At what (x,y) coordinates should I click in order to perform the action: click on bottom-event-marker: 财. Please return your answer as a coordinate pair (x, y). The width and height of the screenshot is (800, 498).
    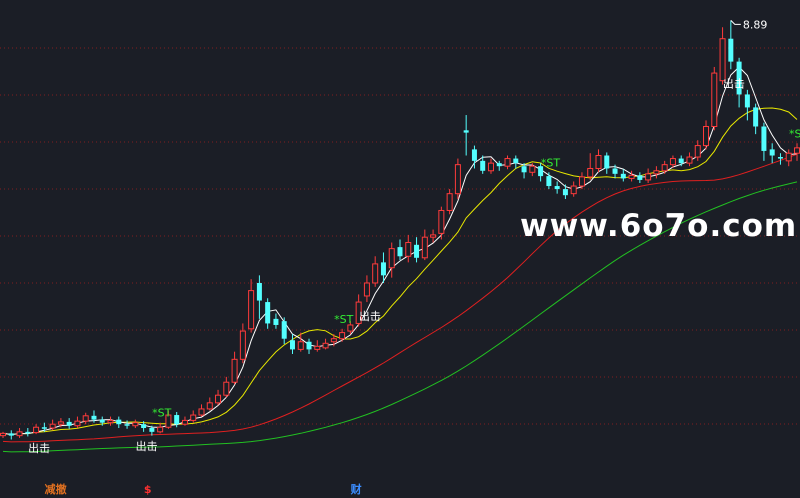
    Looking at the image, I should click on (356, 489).